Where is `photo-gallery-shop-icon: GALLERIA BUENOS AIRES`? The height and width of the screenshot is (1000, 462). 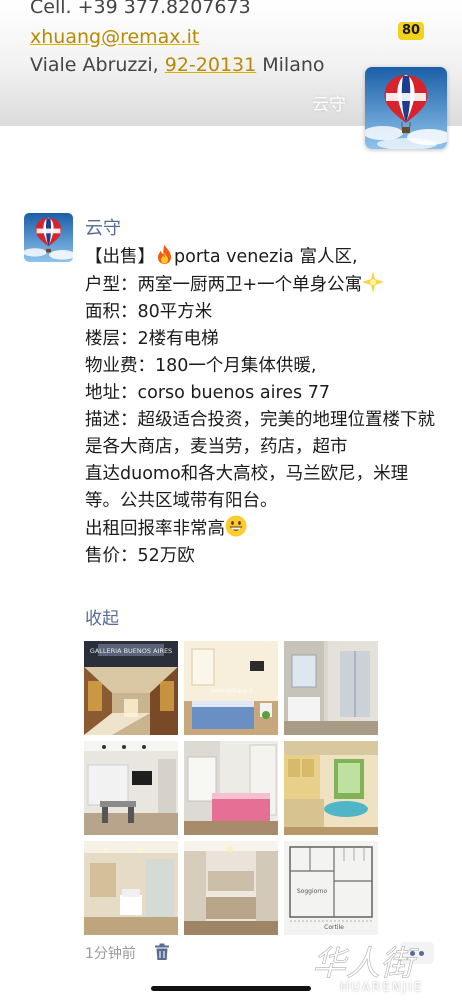
photo-gallery-shop-icon: GALLERIA BUENOS AIRES is located at coordinates (131, 688).